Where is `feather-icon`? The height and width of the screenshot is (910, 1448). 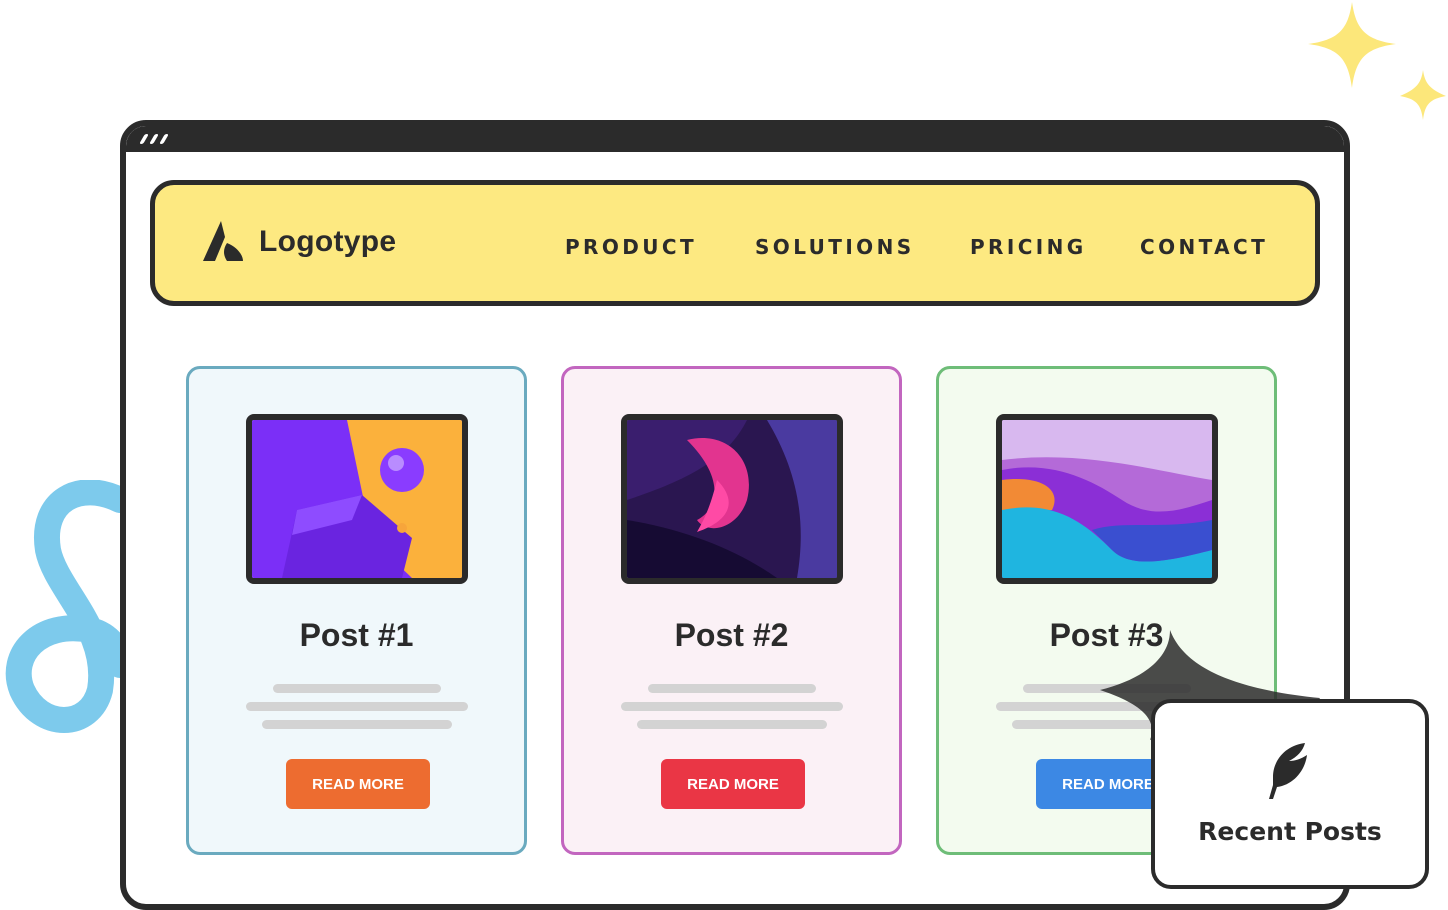 feather-icon is located at coordinates (1288, 771).